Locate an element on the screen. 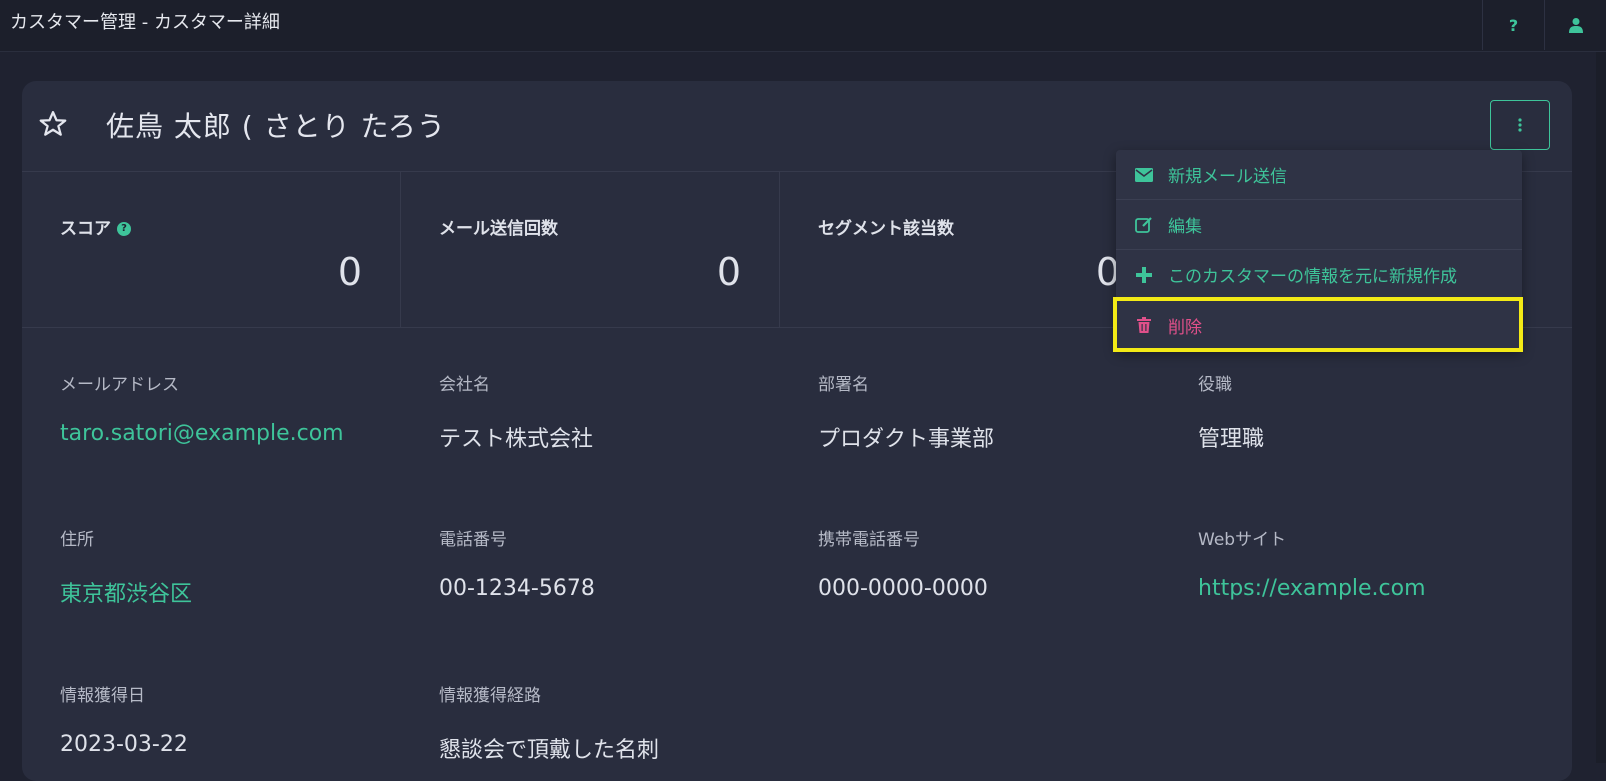  field-label: 住所 is located at coordinates (77, 540).